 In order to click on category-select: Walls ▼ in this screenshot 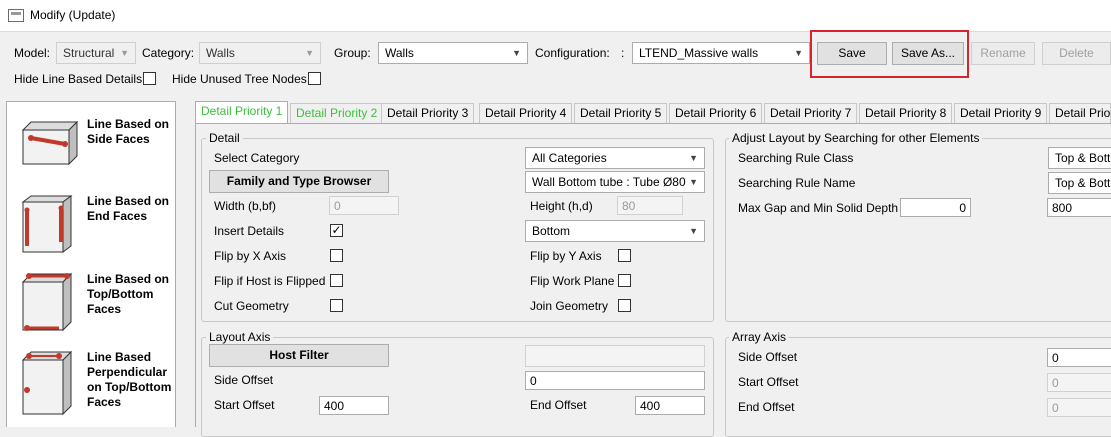, I will do `click(260, 53)`.